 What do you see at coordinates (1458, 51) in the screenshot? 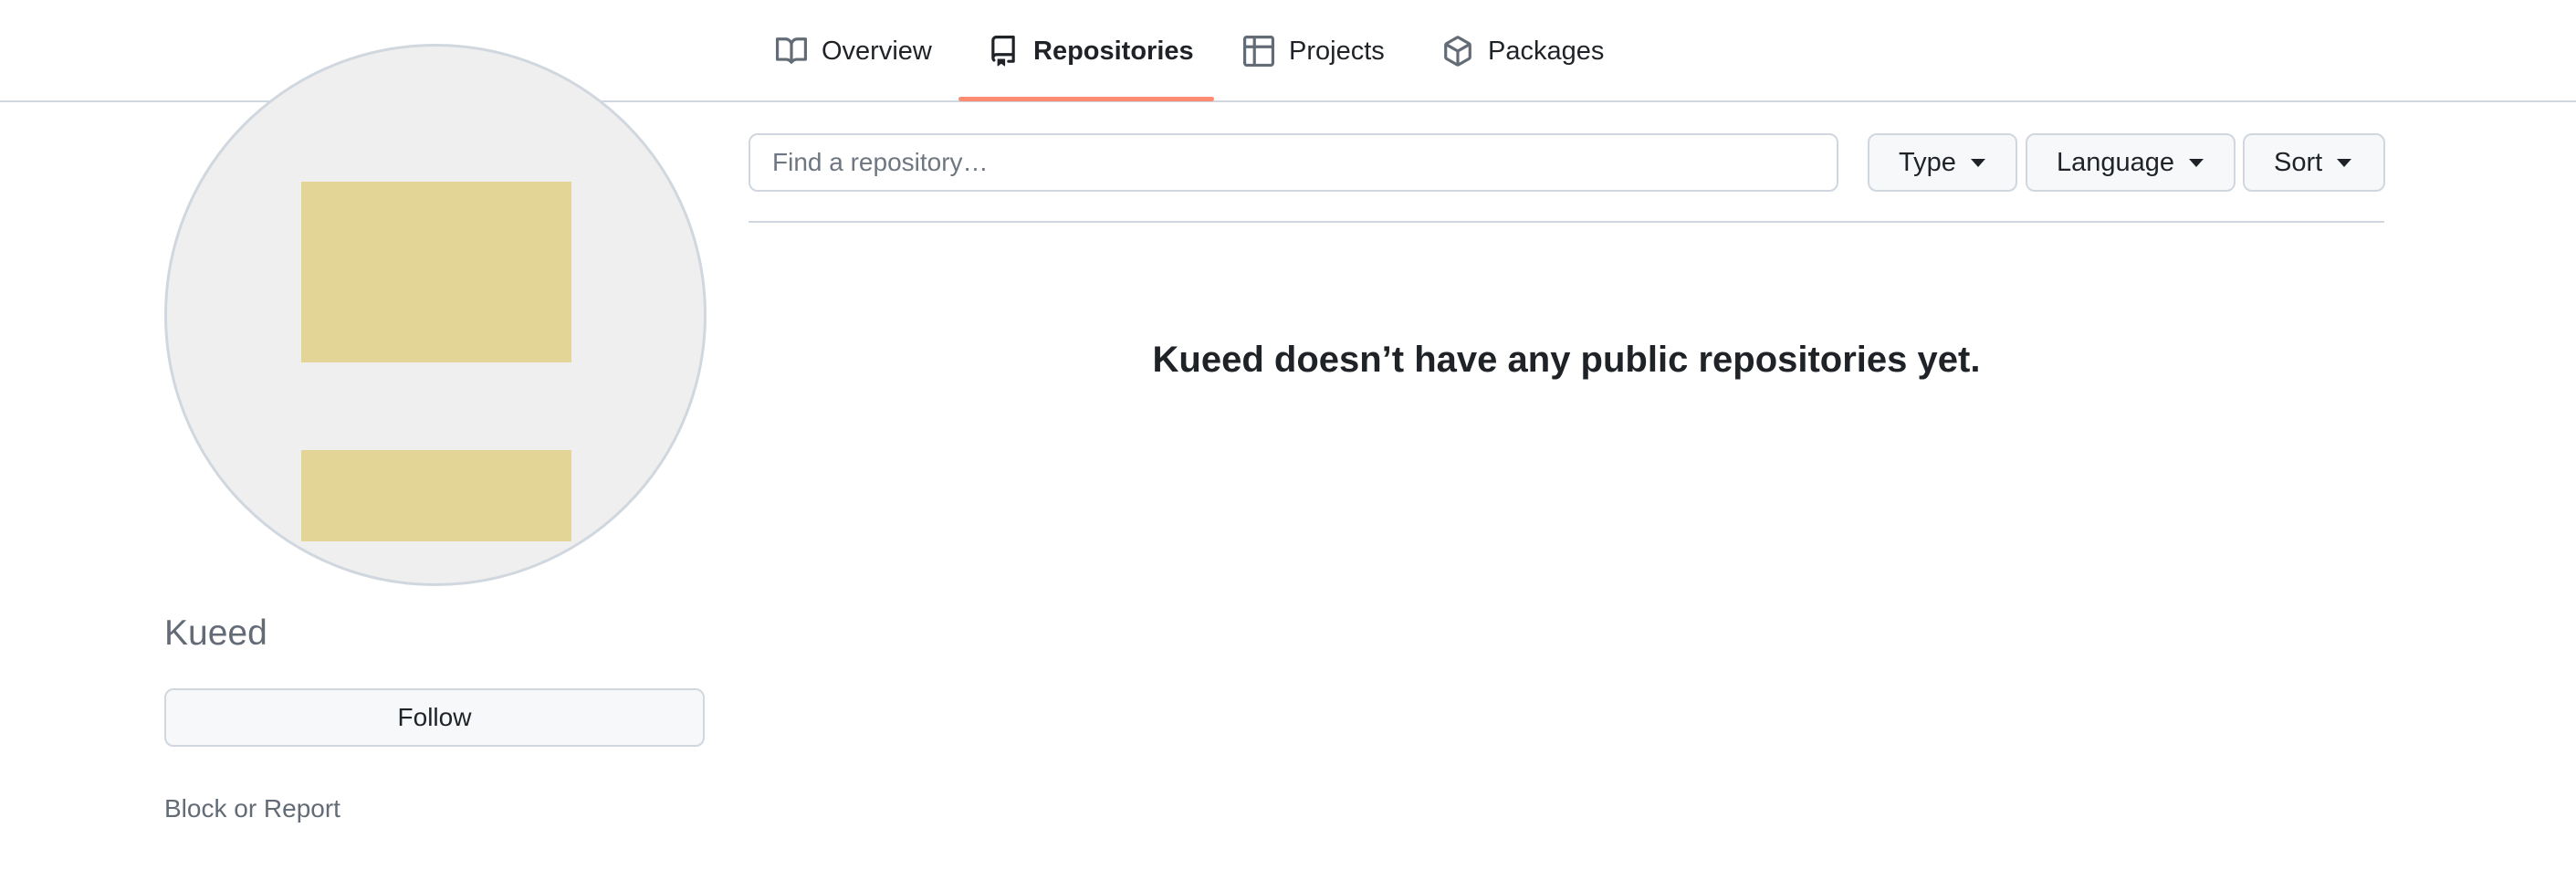
I see `package-icon` at bounding box center [1458, 51].